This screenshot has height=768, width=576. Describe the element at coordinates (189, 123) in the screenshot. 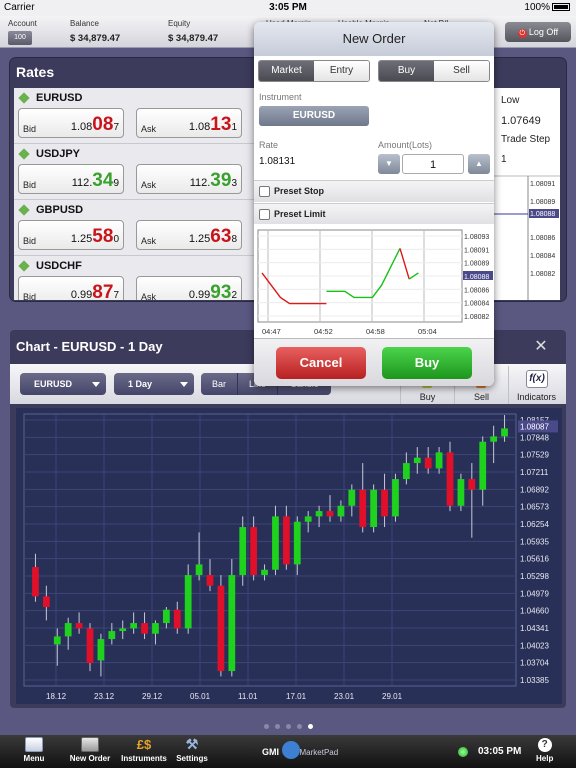

I see `ask-button: Ask 1.08131` at that location.